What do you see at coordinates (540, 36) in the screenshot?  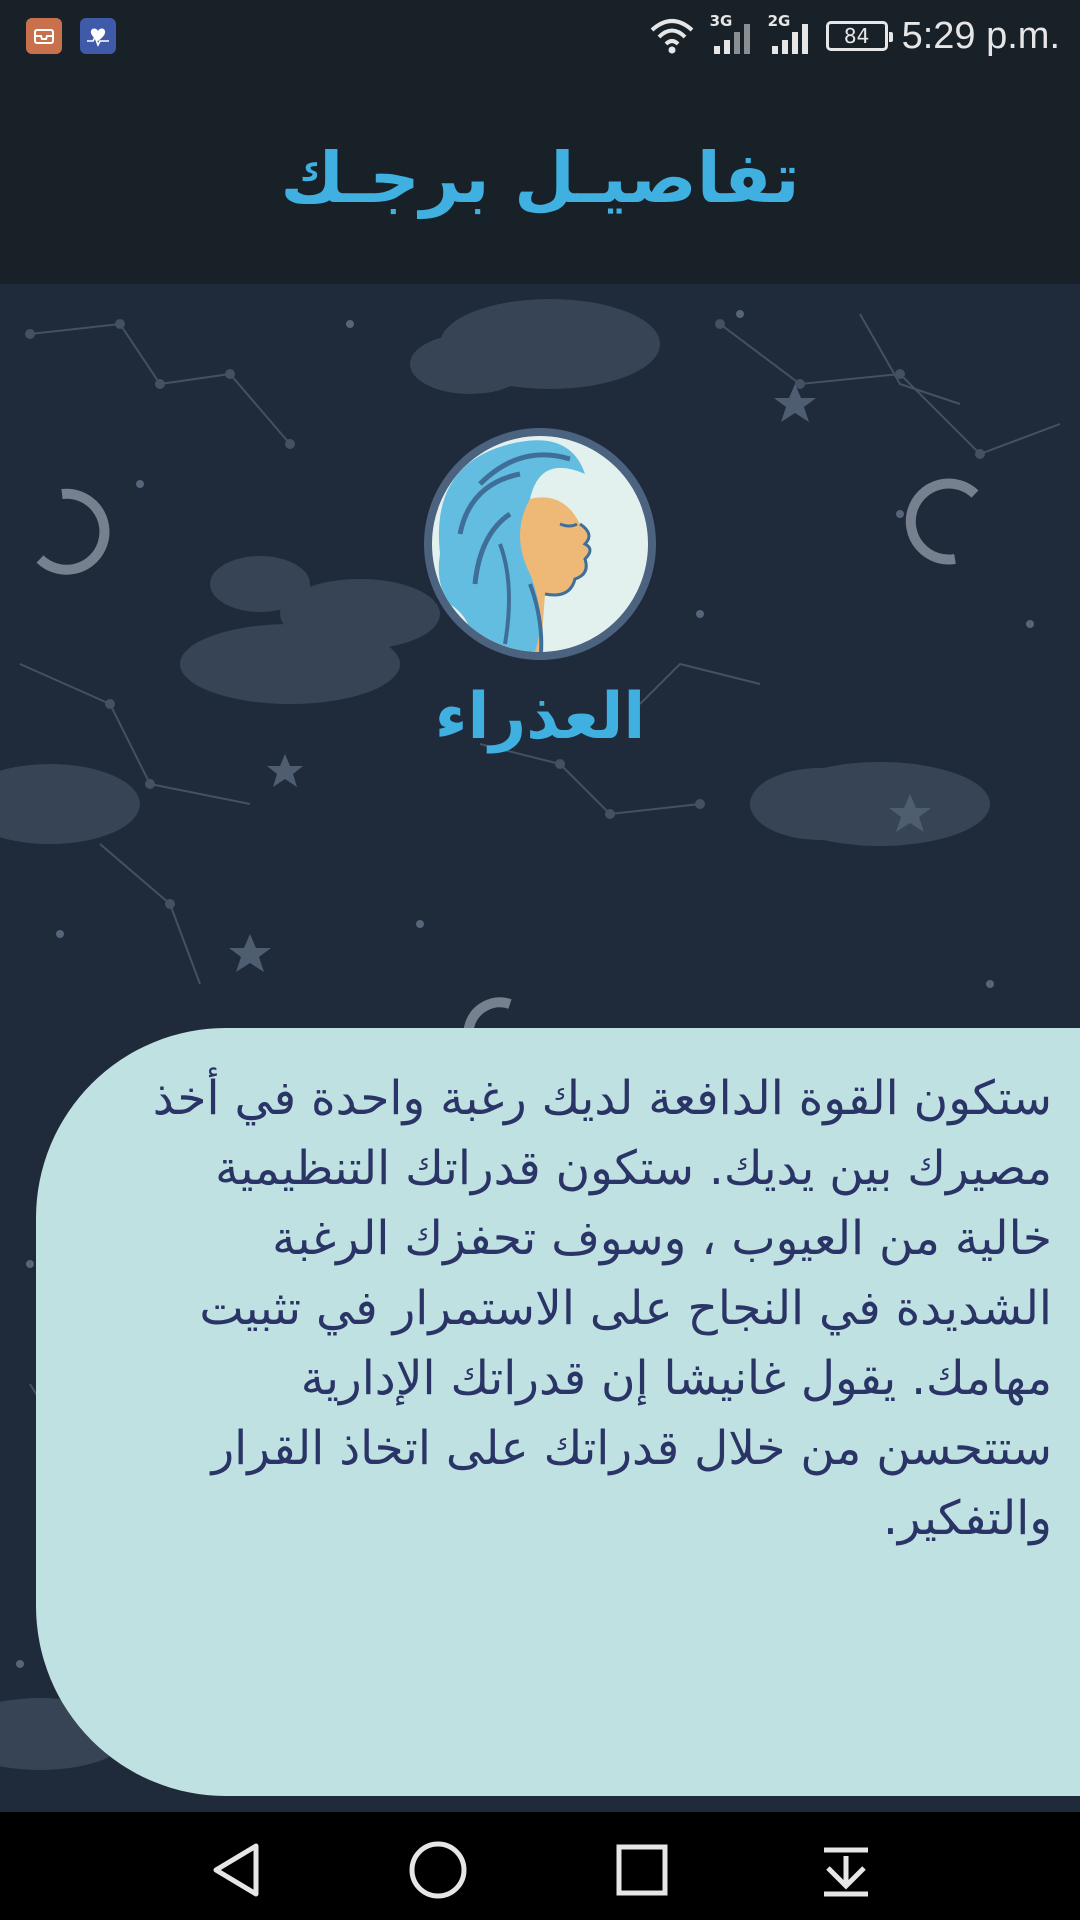 I see `status-bar: 3G 2G 84 5:29 p.m.` at bounding box center [540, 36].